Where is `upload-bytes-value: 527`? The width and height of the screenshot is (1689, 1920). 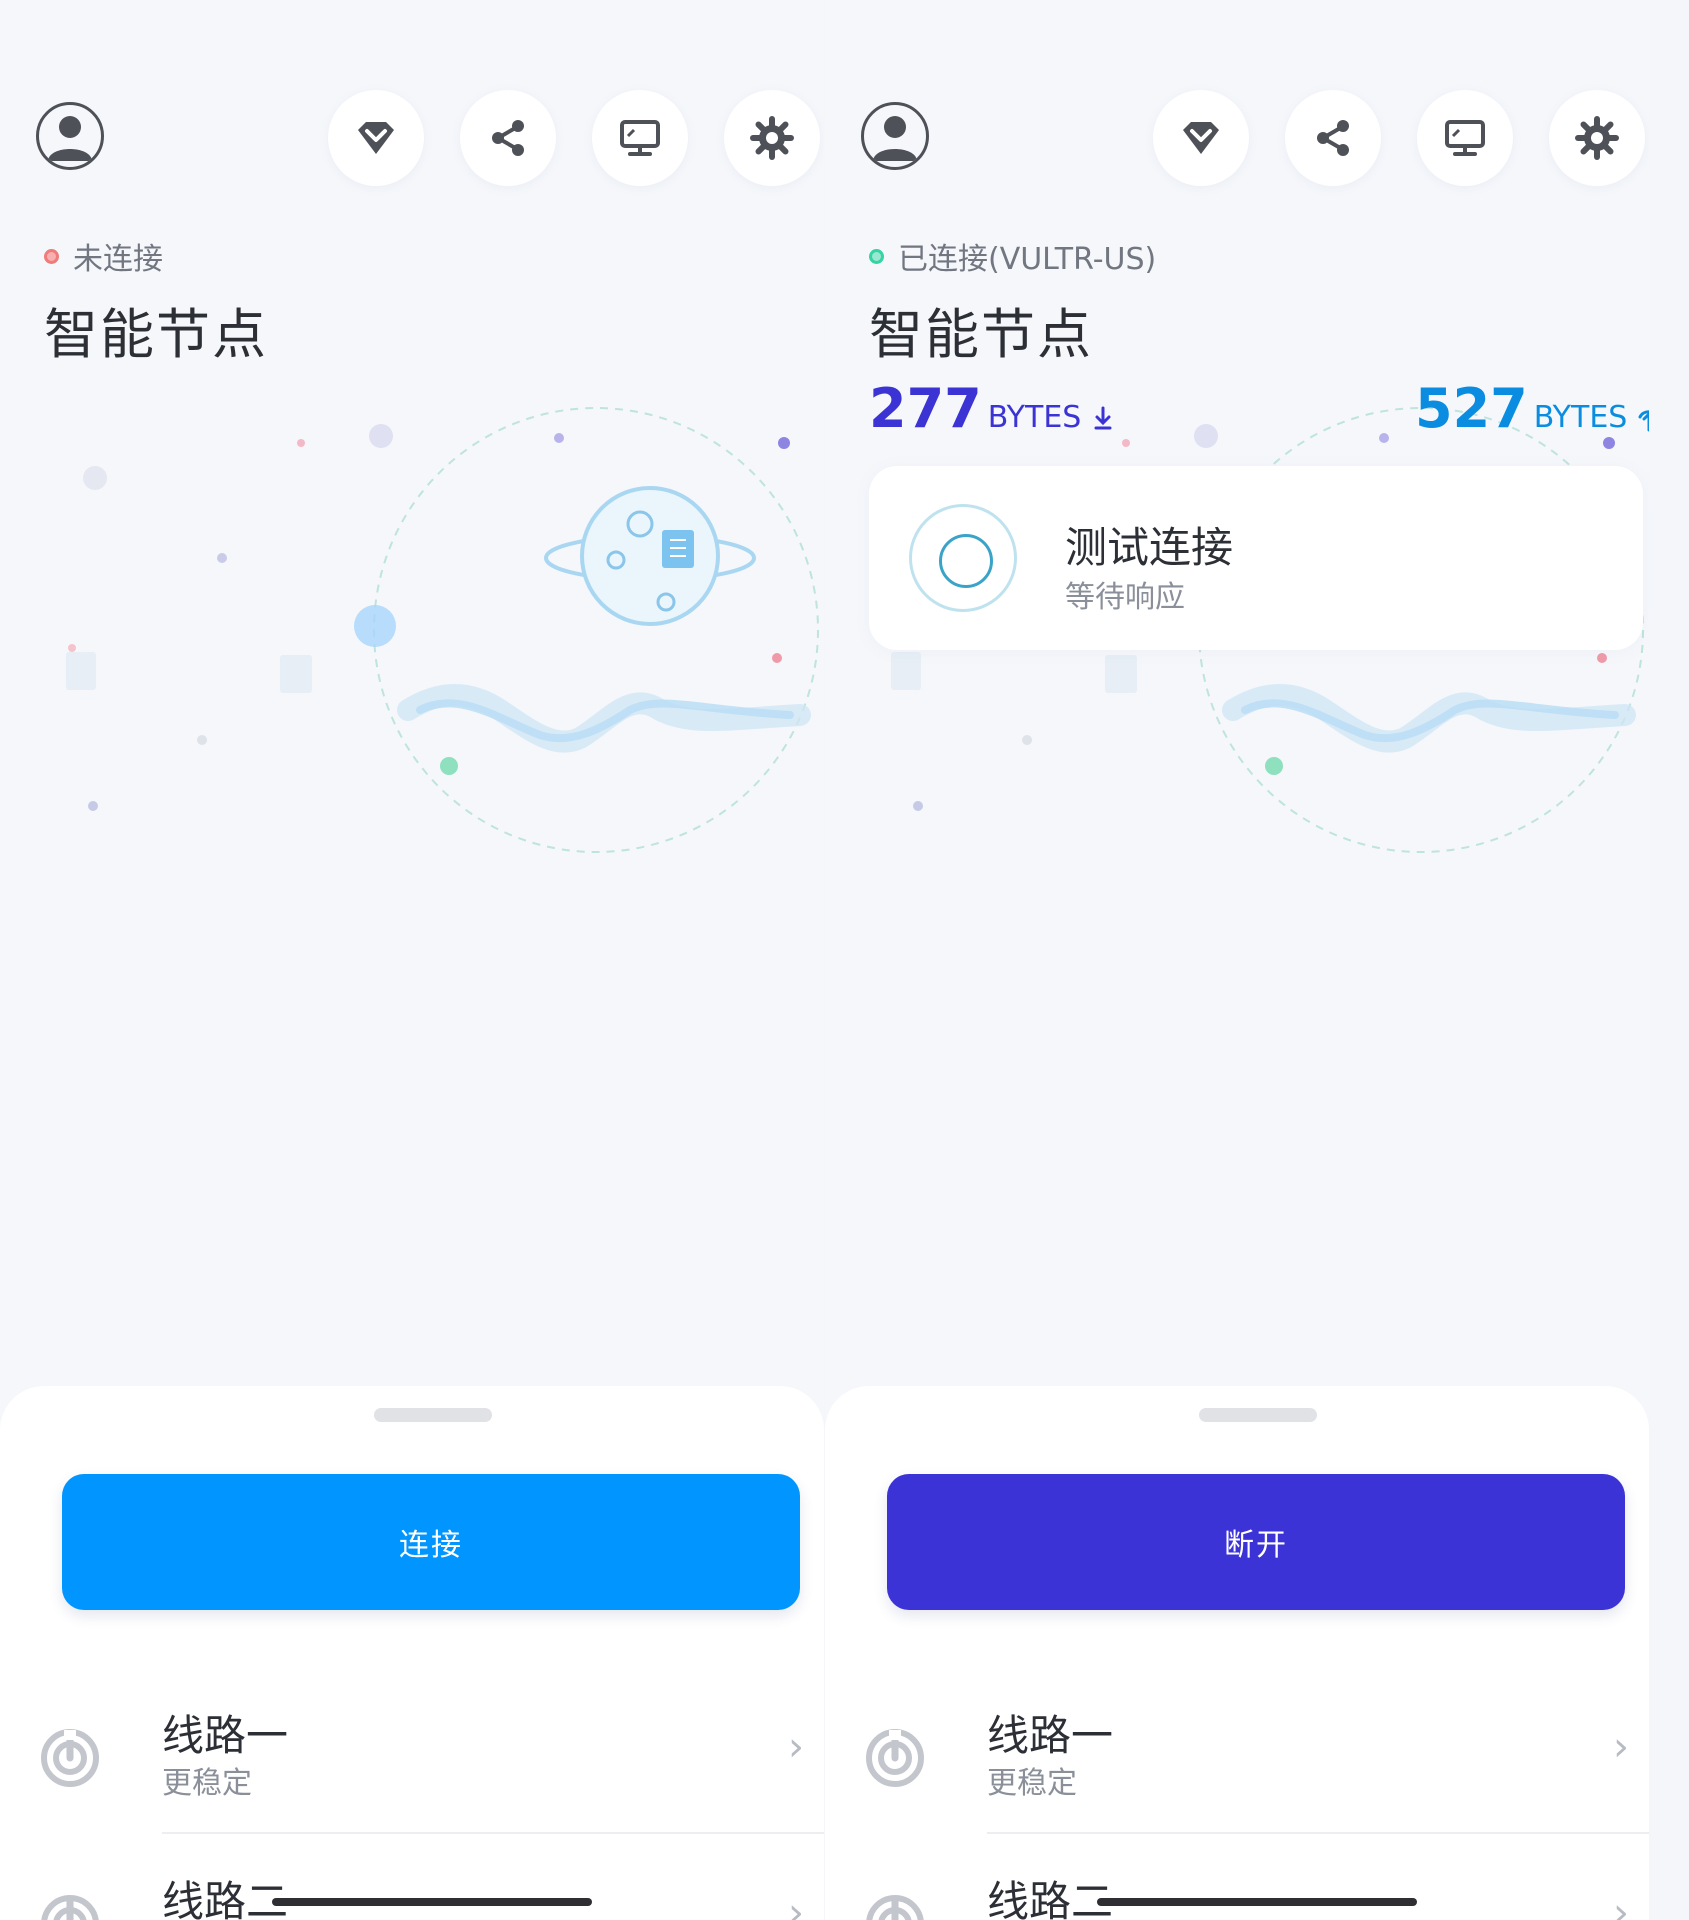 upload-bytes-value: 527 is located at coordinates (1471, 408).